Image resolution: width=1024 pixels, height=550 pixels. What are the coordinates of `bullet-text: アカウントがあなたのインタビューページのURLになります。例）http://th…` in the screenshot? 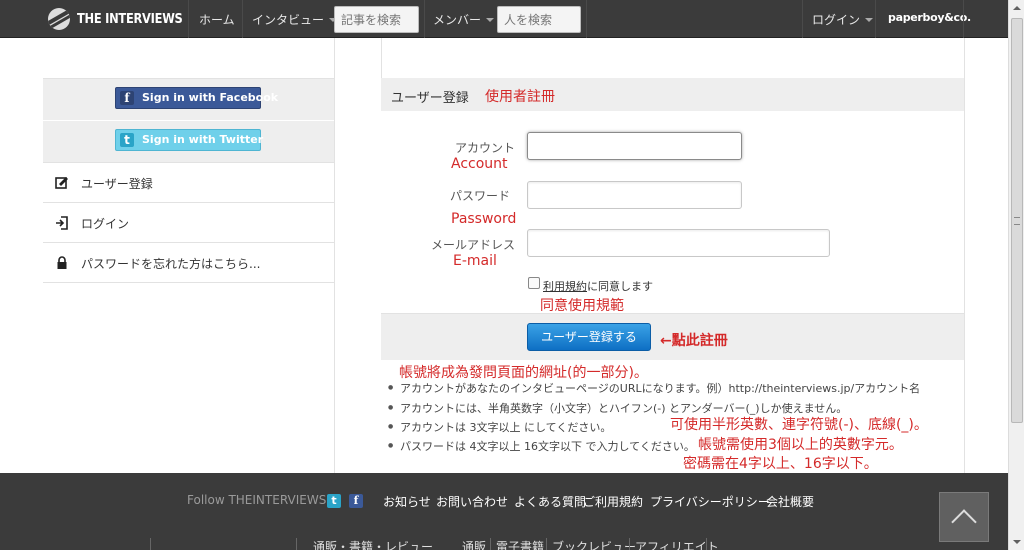 It's located at (660, 388).